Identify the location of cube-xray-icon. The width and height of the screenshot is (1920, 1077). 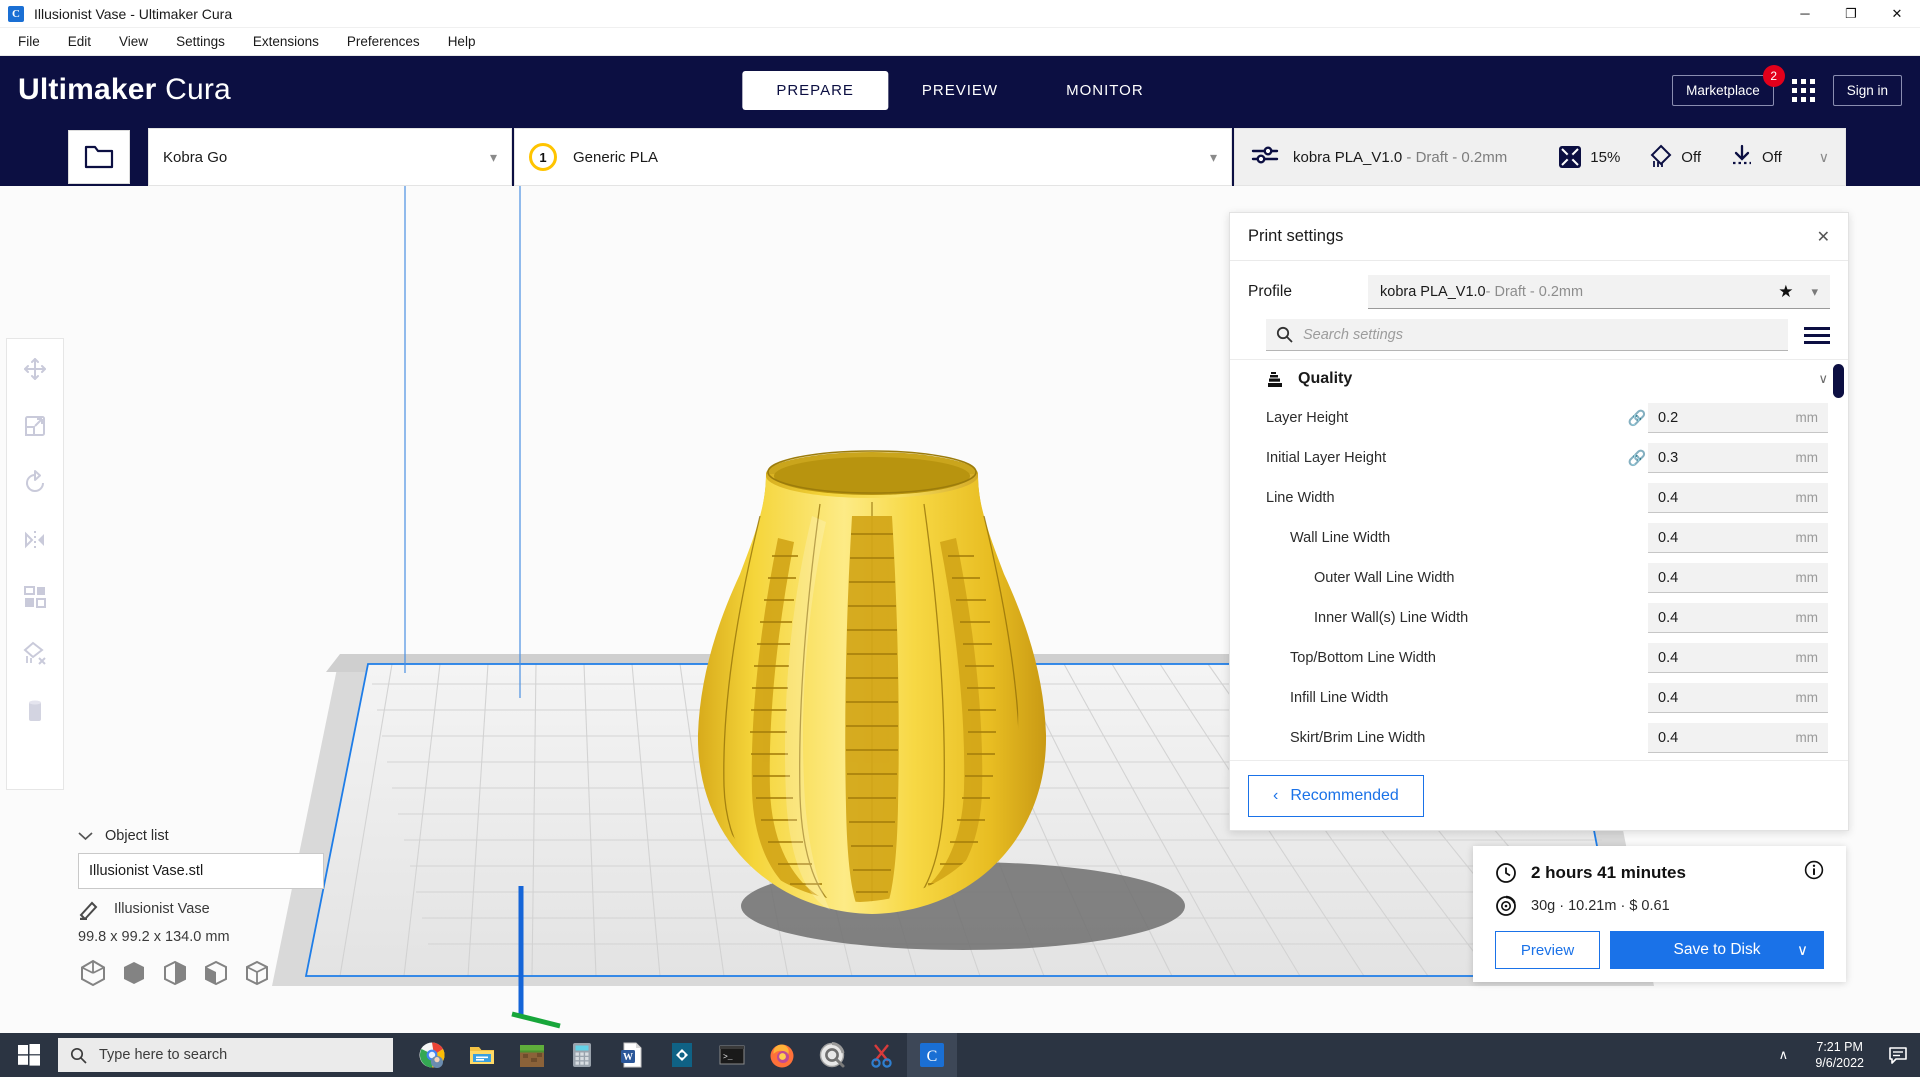
(175, 973).